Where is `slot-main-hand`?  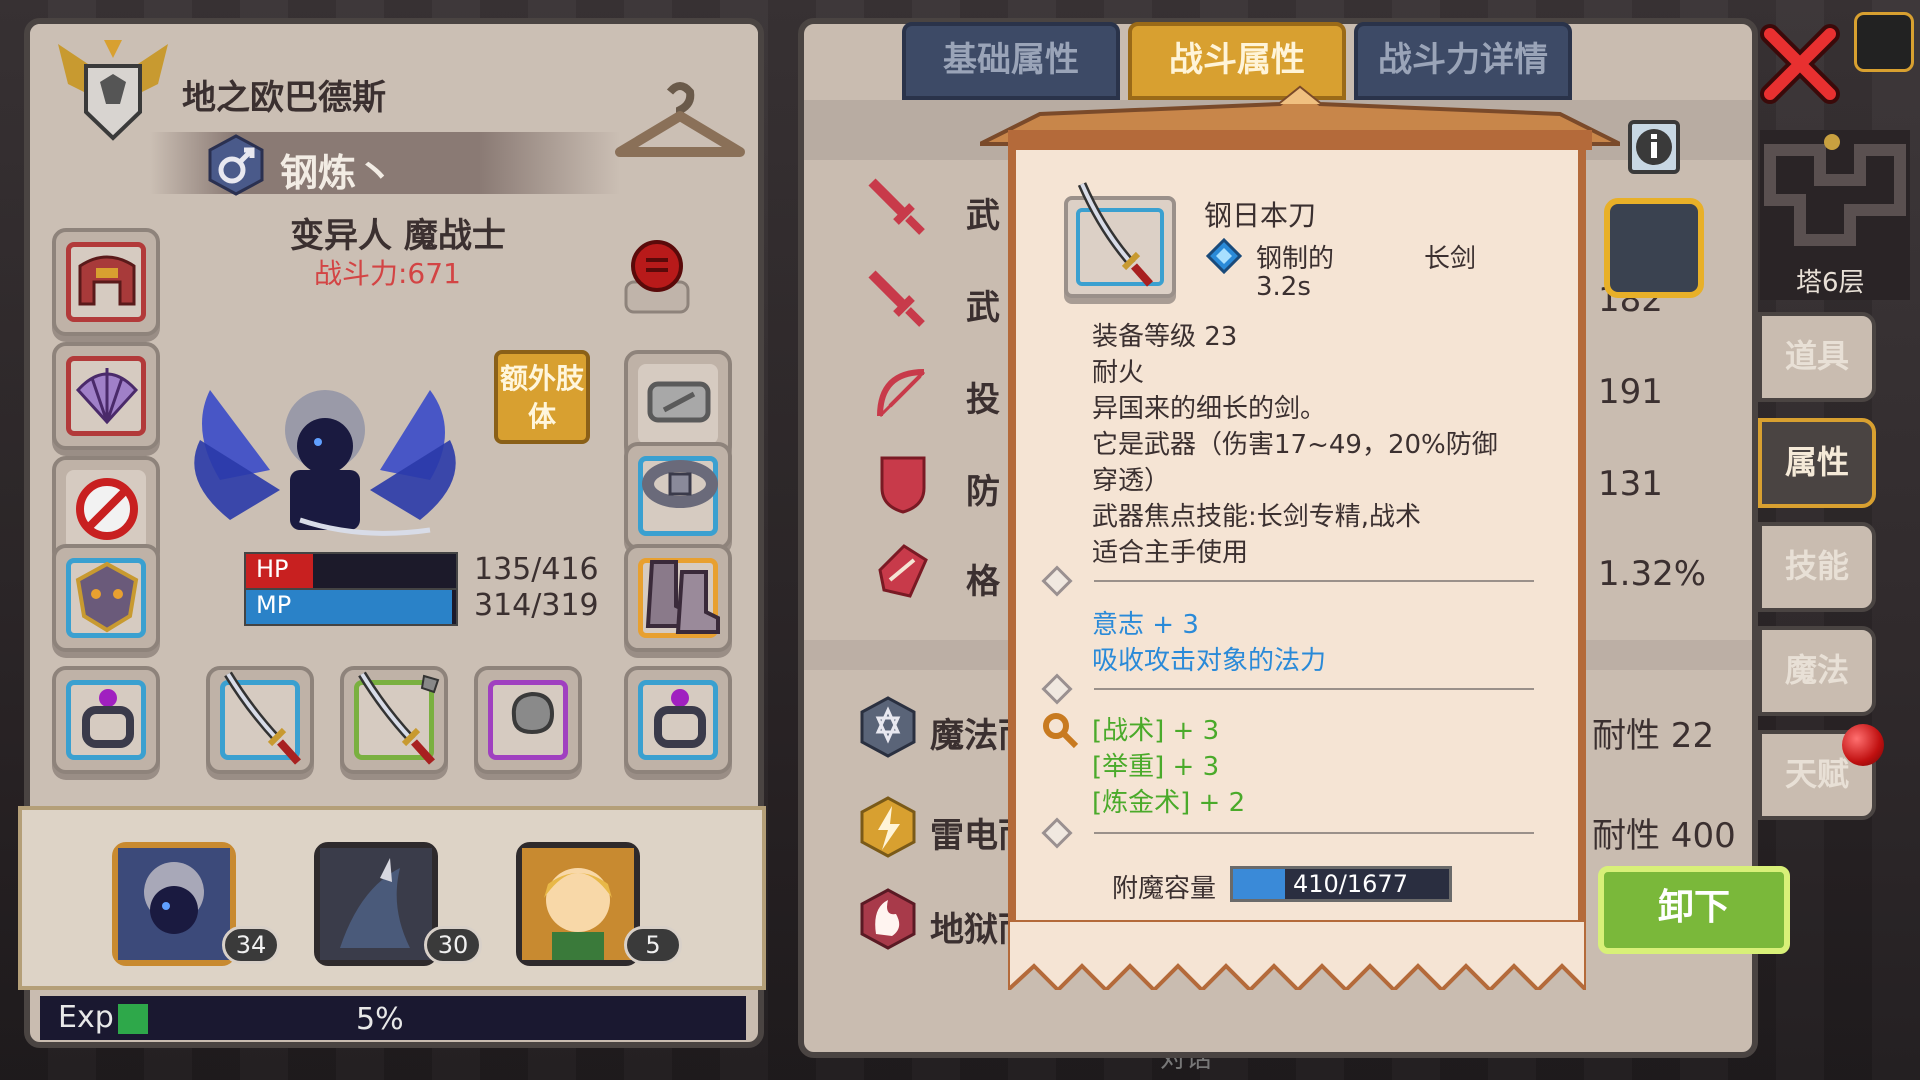 slot-main-hand is located at coordinates (260, 720).